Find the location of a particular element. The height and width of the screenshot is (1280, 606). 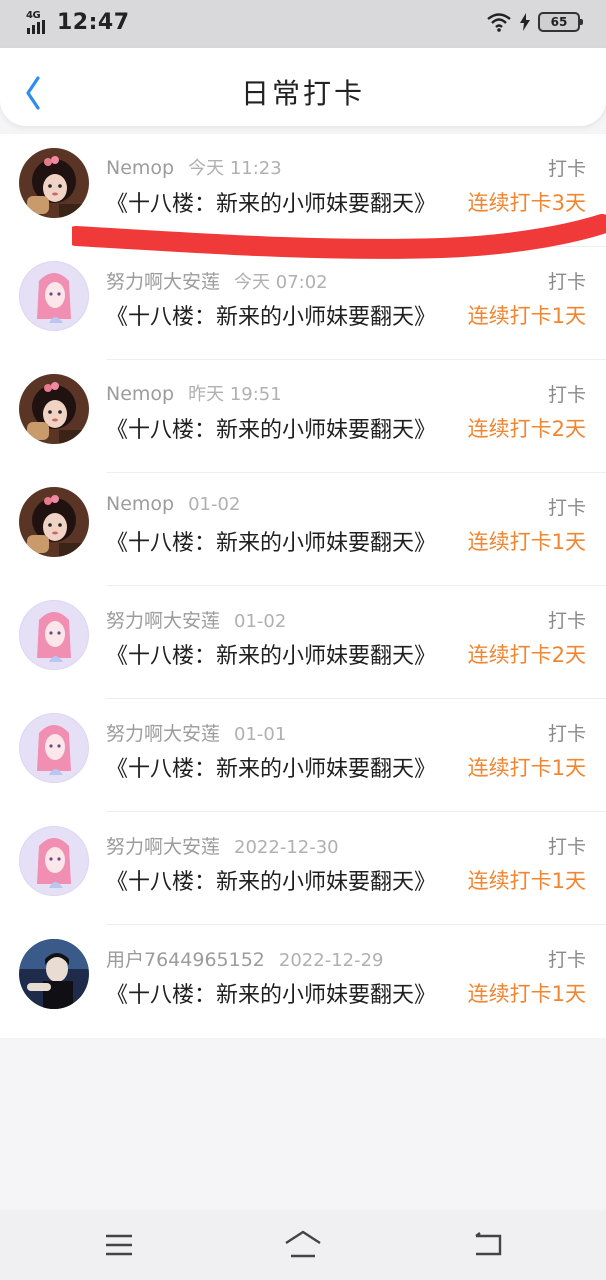

checkin-time: 昨天 19:51 is located at coordinates (235, 394).